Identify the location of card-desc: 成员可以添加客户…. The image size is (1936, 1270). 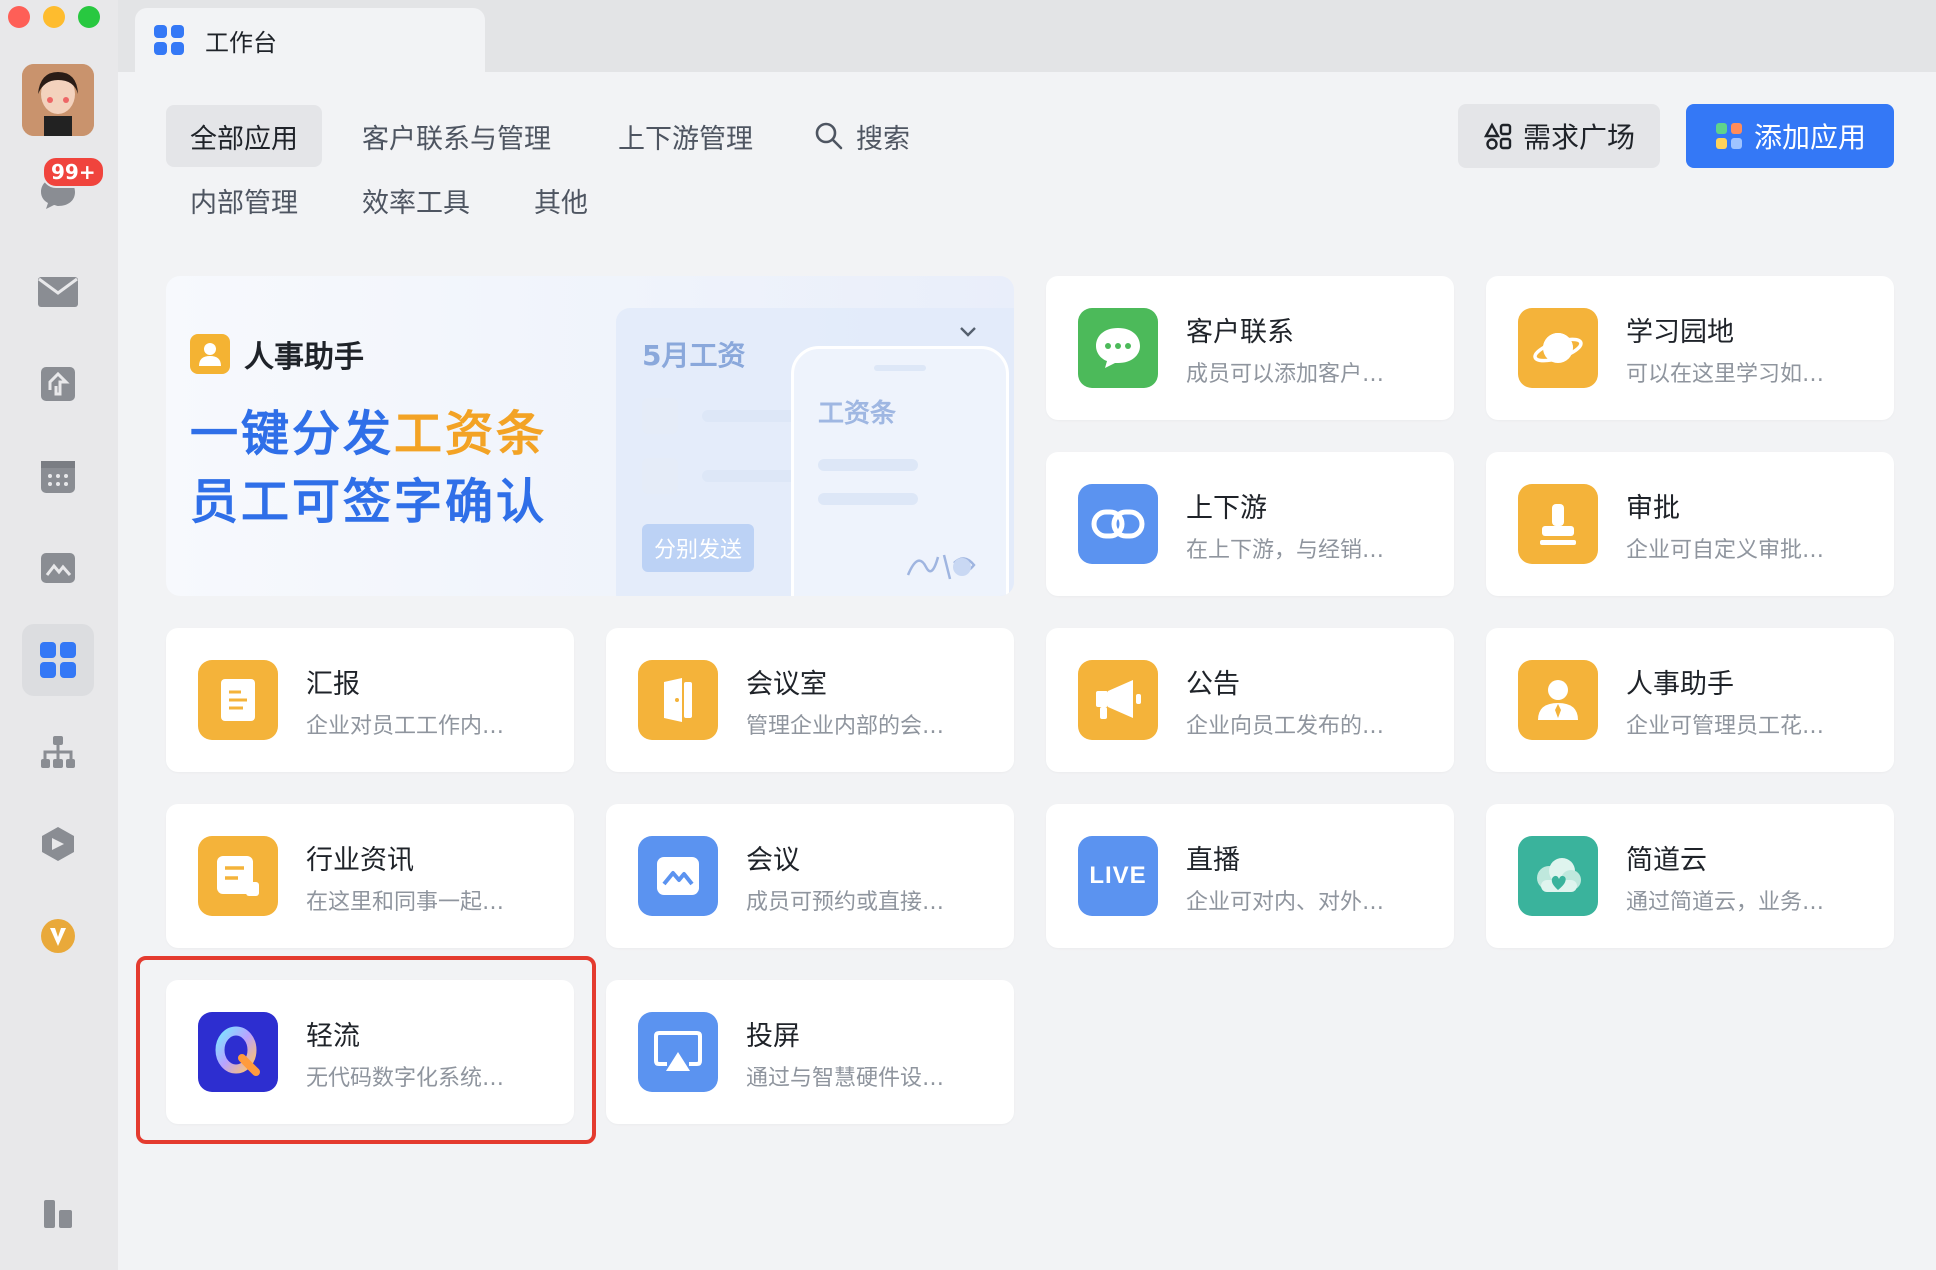
(1285, 374).